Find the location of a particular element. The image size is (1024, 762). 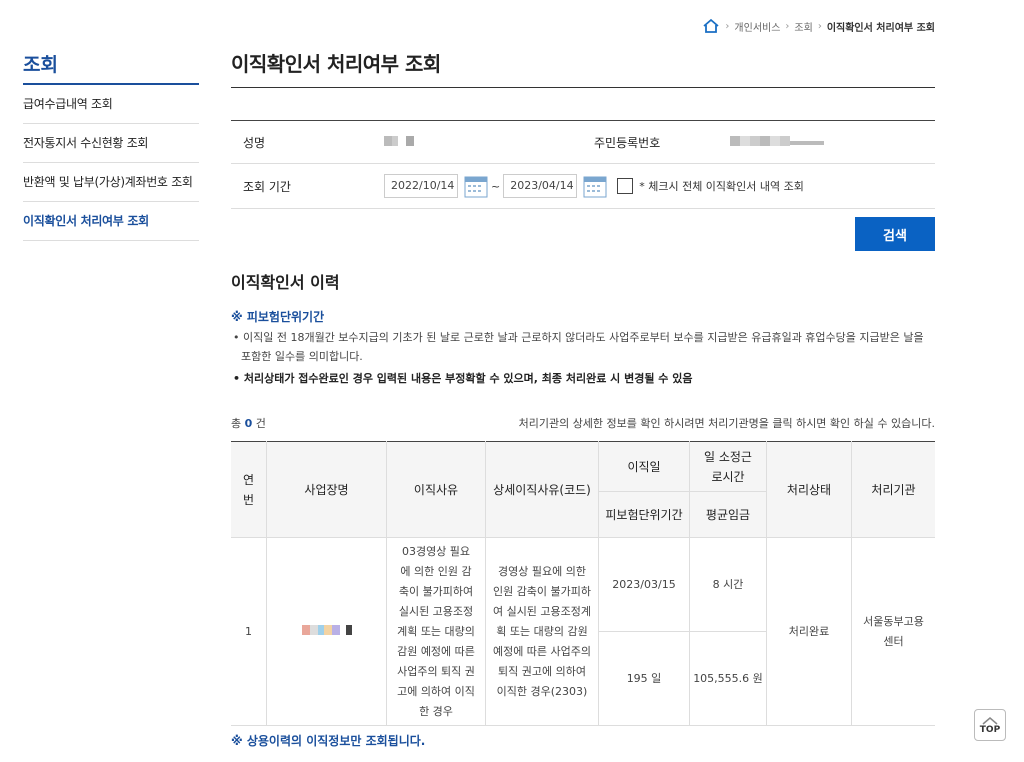

col-header-detail: 상세이직사유(코드) is located at coordinates (542, 489).